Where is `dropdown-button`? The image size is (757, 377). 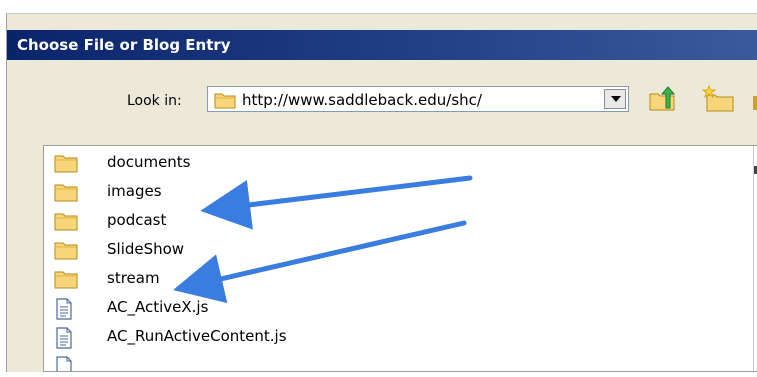
dropdown-button is located at coordinates (615, 99).